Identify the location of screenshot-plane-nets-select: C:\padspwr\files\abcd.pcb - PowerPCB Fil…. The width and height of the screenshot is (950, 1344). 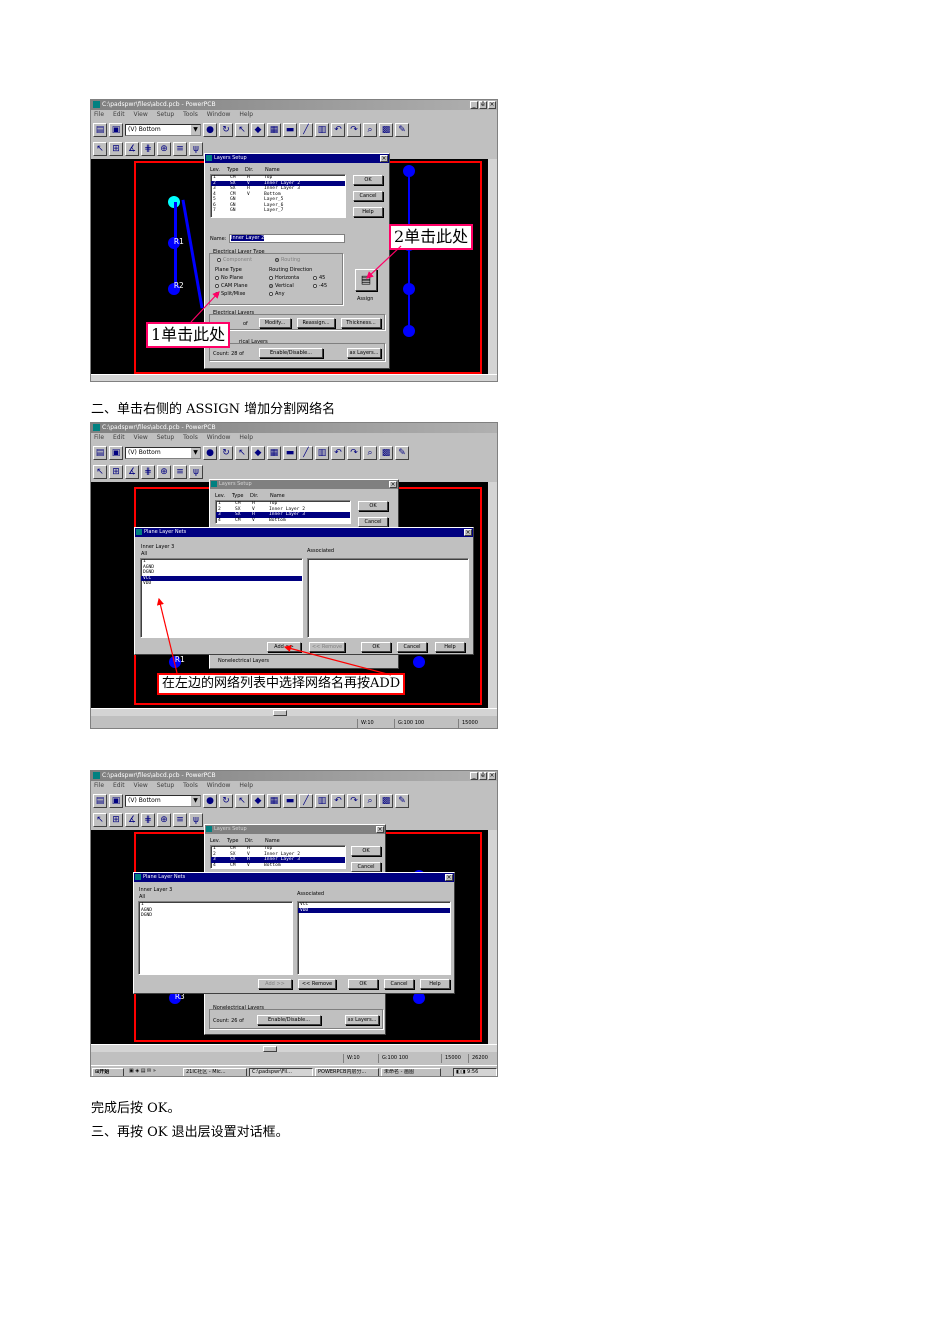
(294, 575).